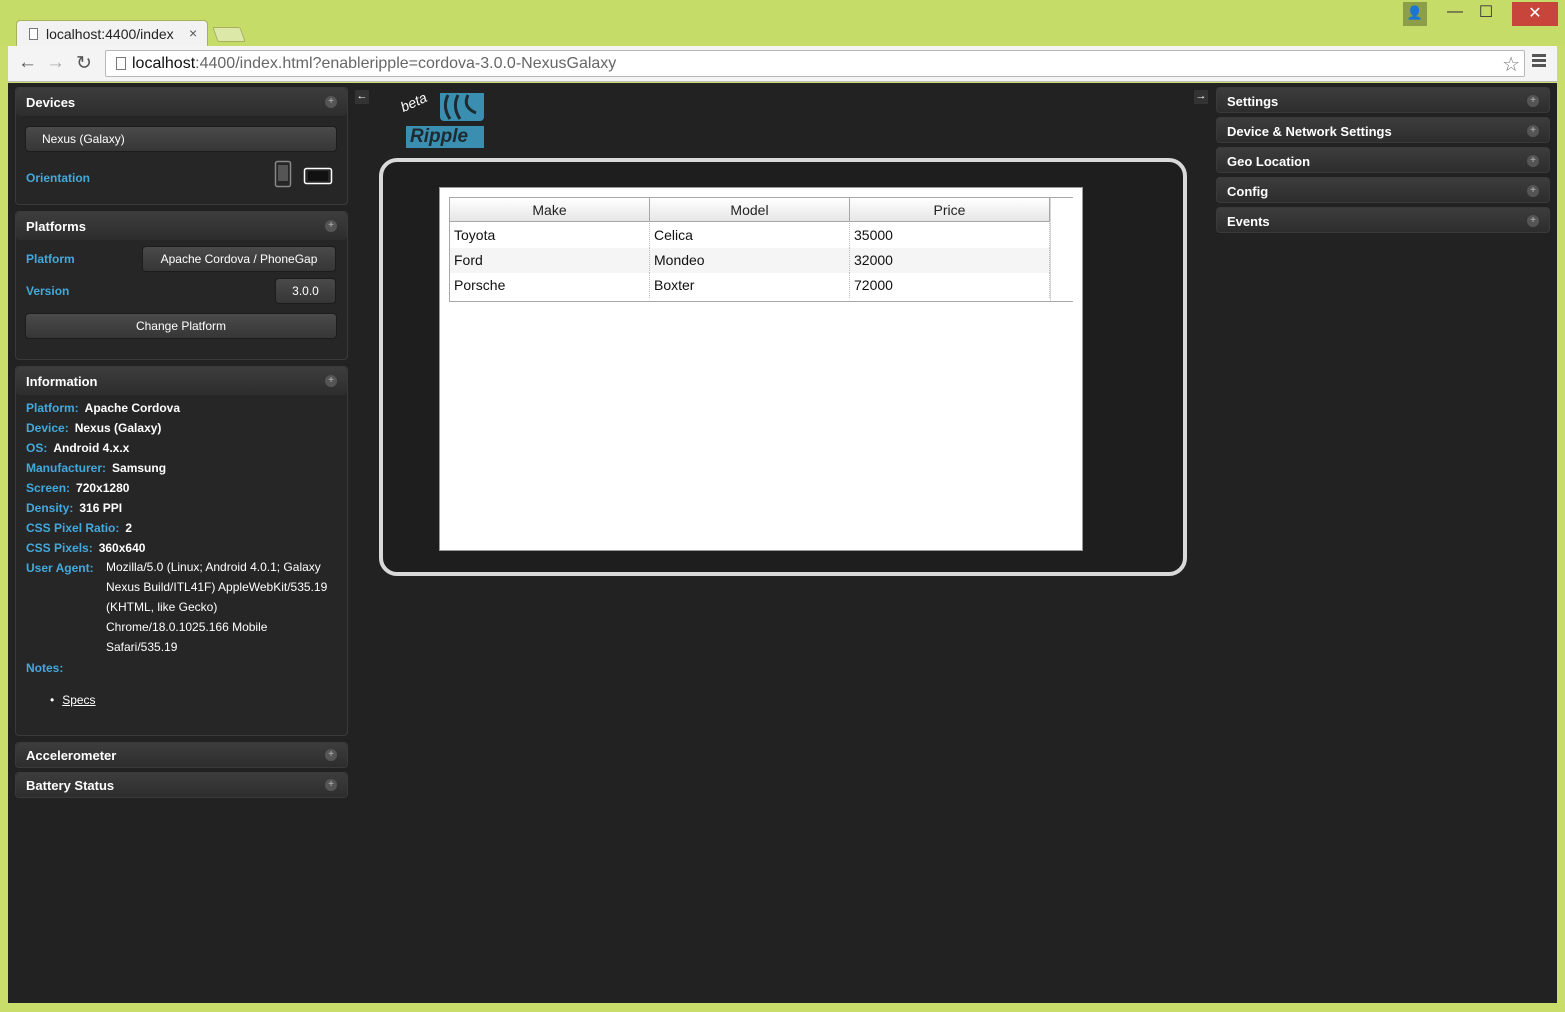 The width and height of the screenshot is (1565, 1012). I want to click on page-favicon-icon, so click(33, 34).